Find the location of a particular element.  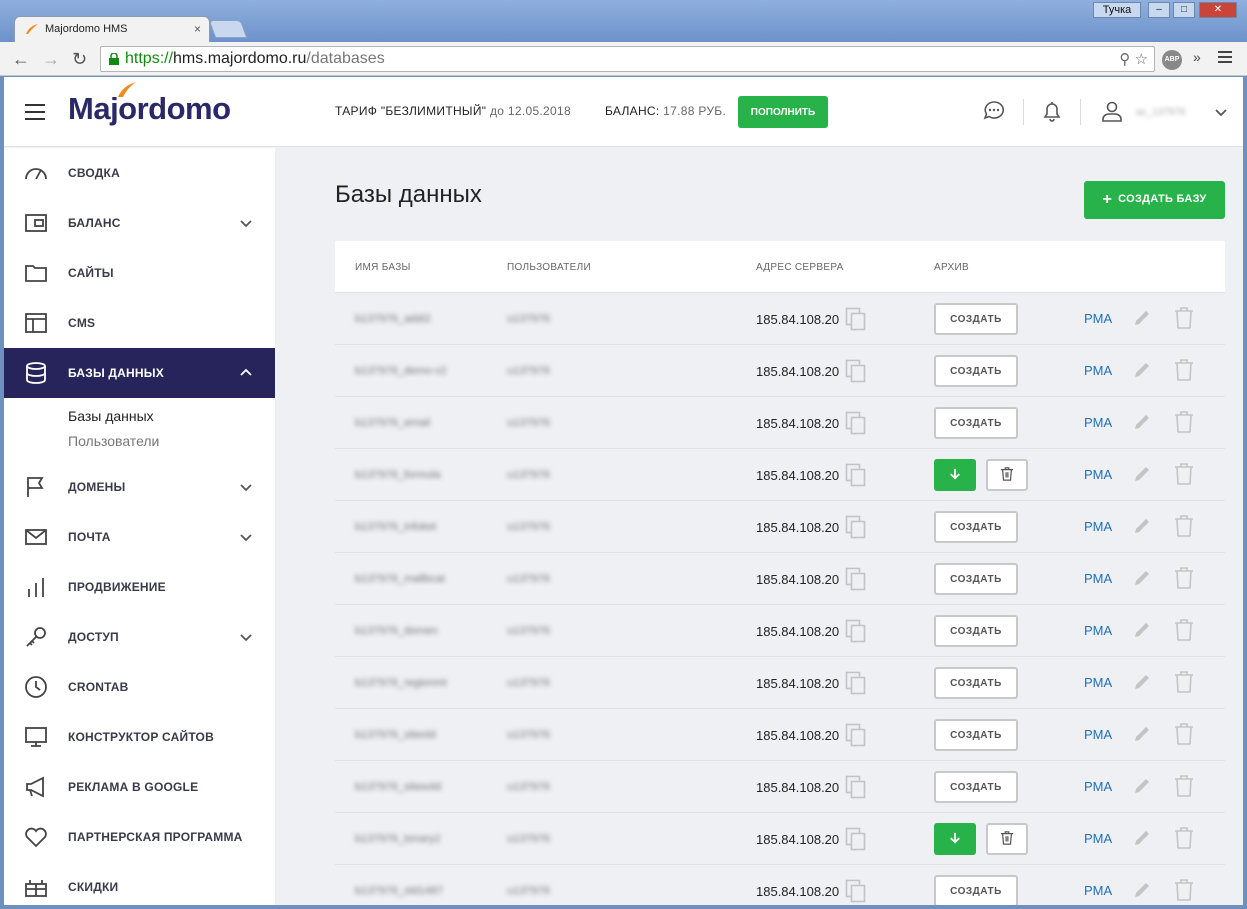

back-icon: ← is located at coordinates (21, 59).